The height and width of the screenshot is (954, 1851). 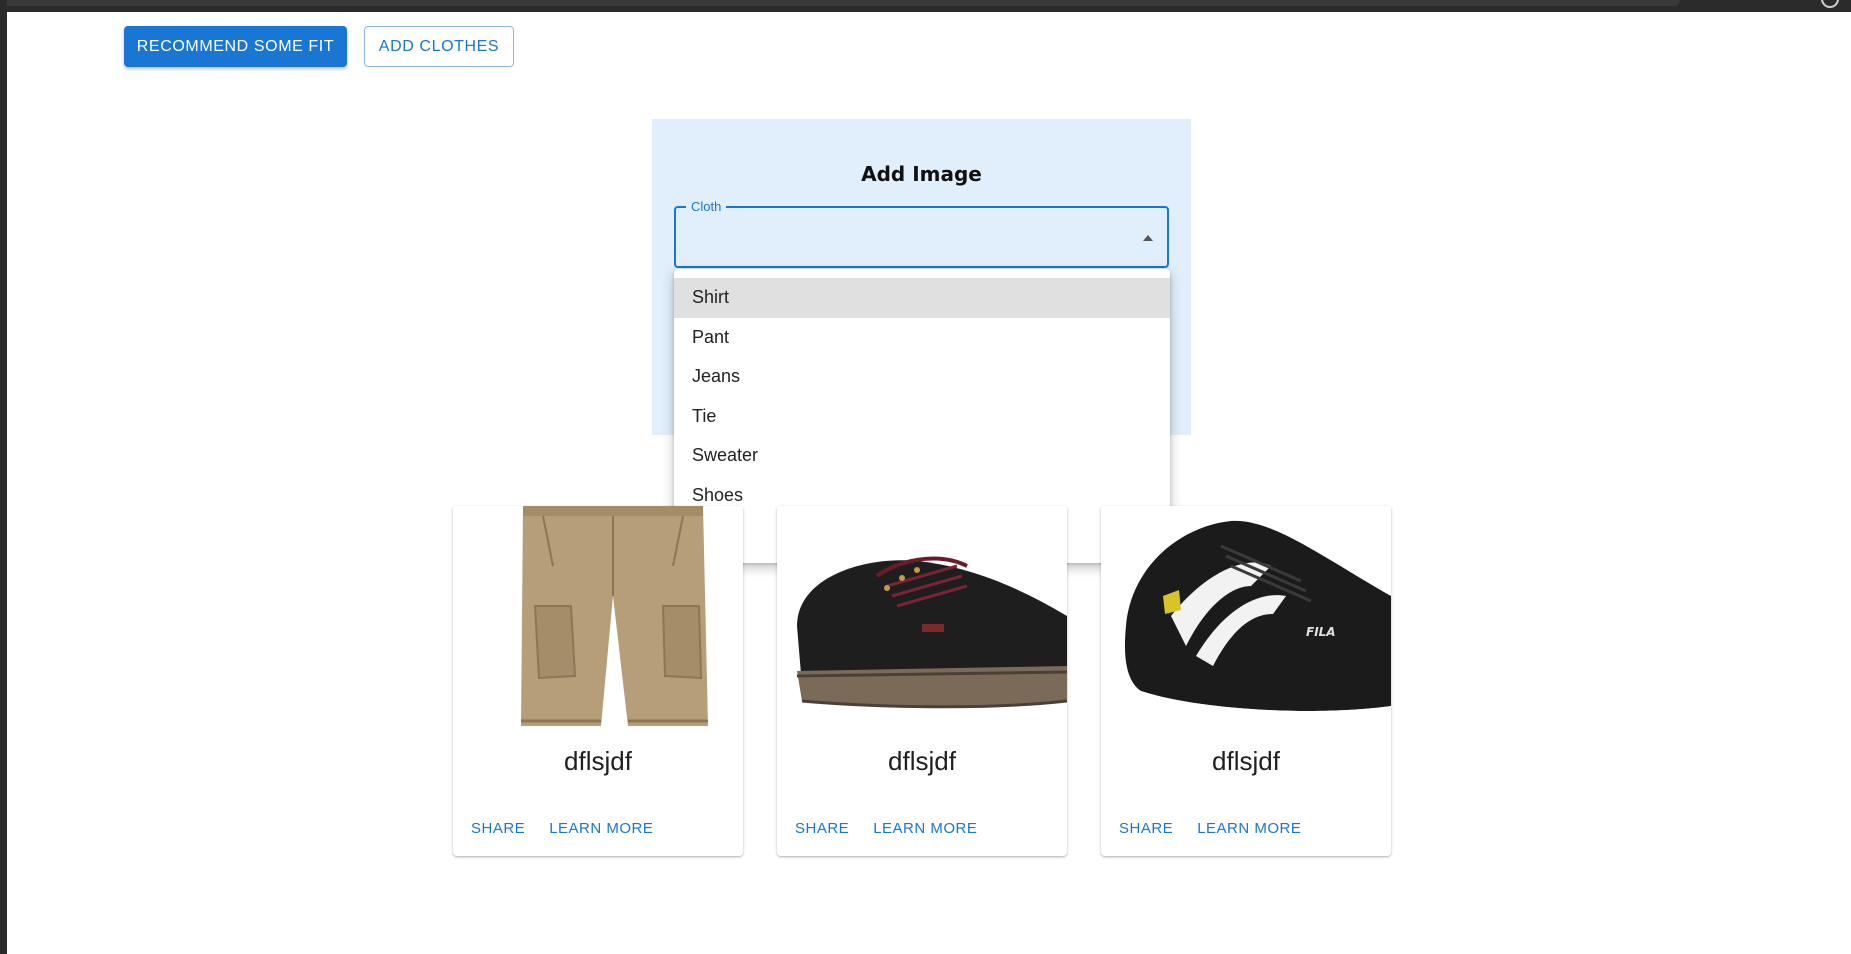 What do you see at coordinates (3, 477) in the screenshot?
I see `window-left-edge` at bounding box center [3, 477].